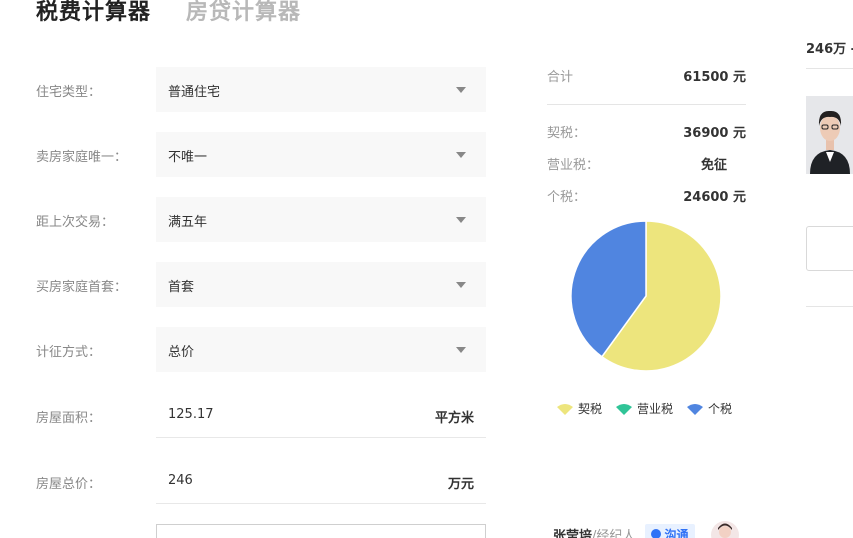 The height and width of the screenshot is (538, 853). What do you see at coordinates (194, 92) in the screenshot?
I see `house-type-value: 普通住宅` at bounding box center [194, 92].